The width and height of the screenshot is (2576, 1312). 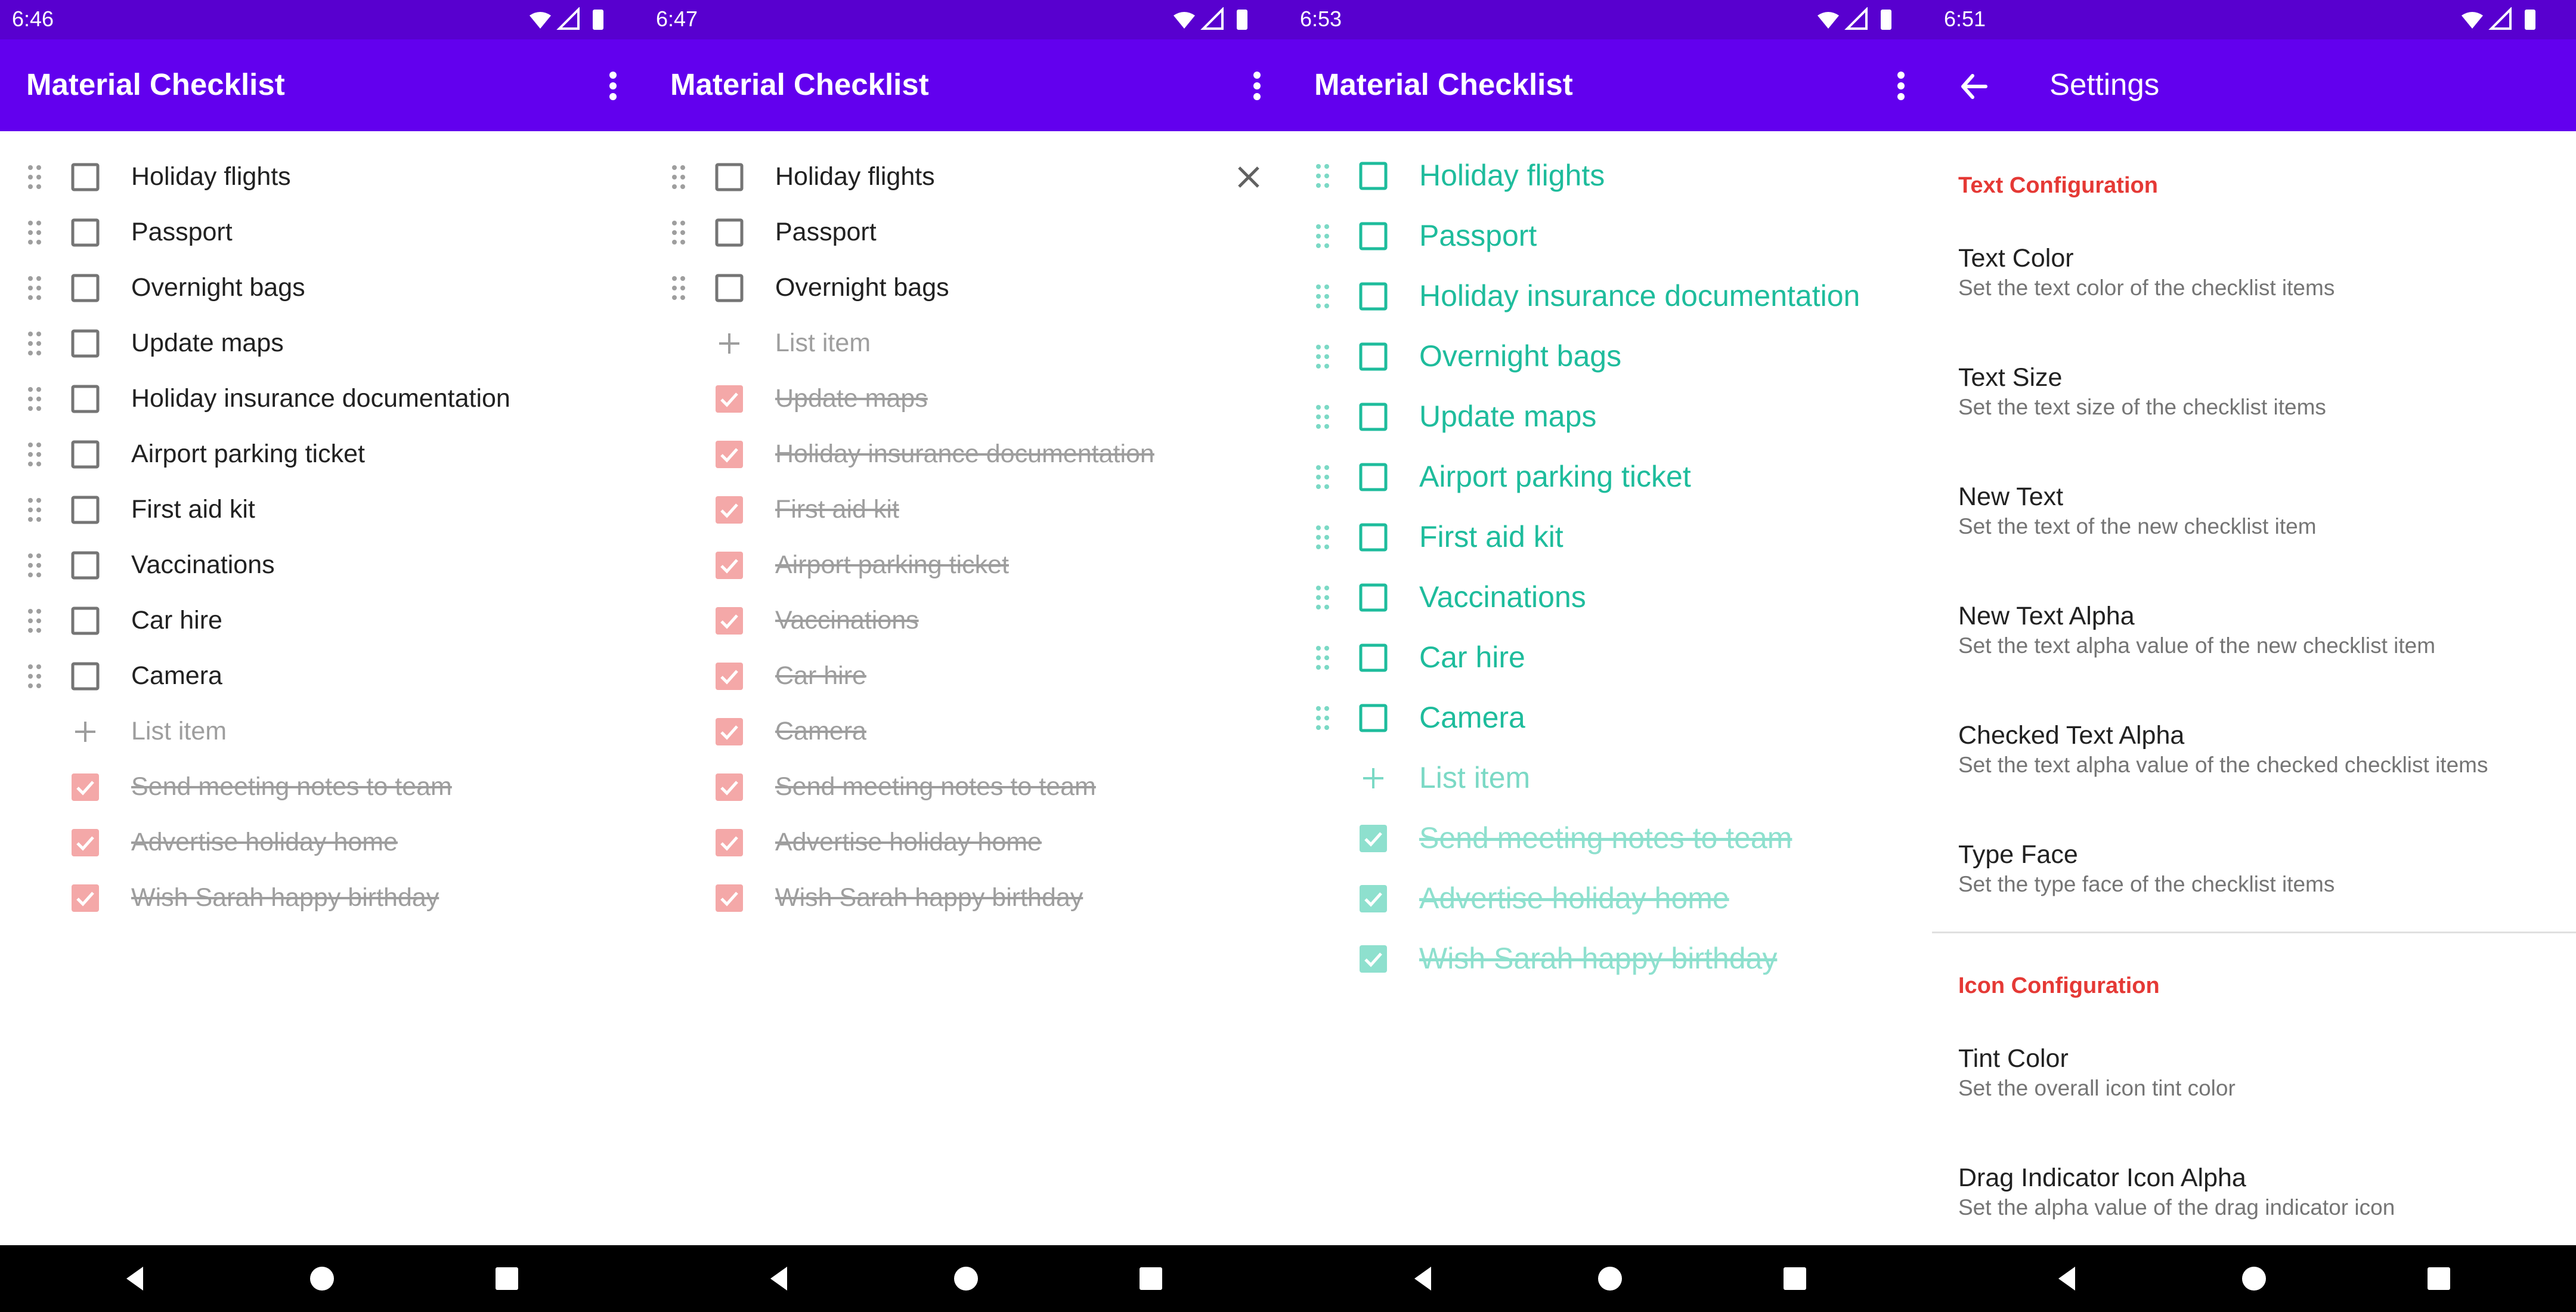 I want to click on item-label: Airport parking ticket, so click(x=1555, y=477).